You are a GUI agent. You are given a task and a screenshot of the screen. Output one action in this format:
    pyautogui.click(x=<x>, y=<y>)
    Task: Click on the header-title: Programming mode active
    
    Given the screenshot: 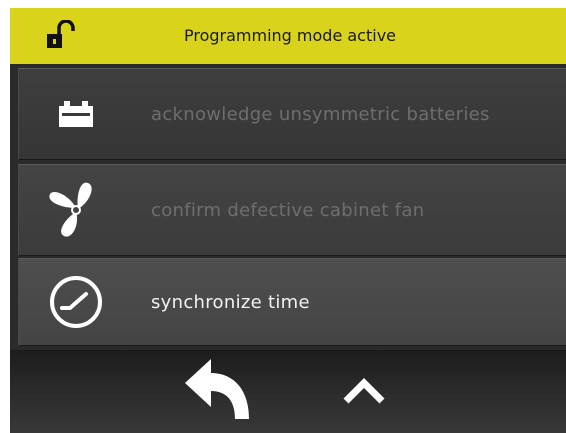 What is the action you would take?
    pyautogui.click(x=289, y=35)
    